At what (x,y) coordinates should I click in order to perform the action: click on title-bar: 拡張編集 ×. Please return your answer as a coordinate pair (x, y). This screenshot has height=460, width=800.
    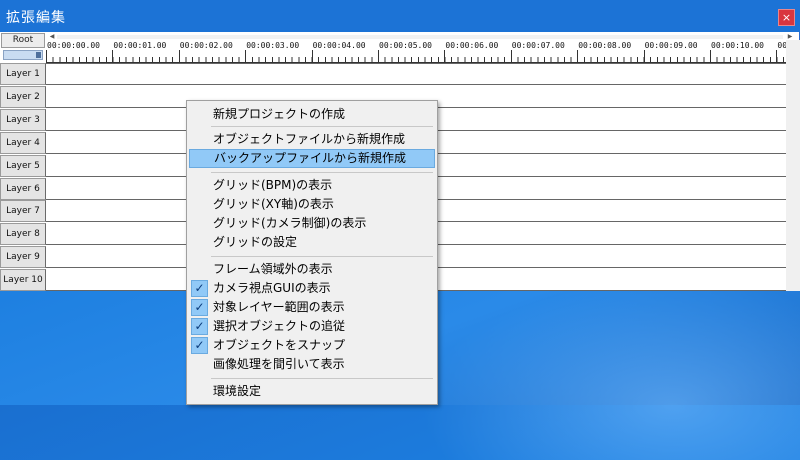
    Looking at the image, I should click on (400, 16).